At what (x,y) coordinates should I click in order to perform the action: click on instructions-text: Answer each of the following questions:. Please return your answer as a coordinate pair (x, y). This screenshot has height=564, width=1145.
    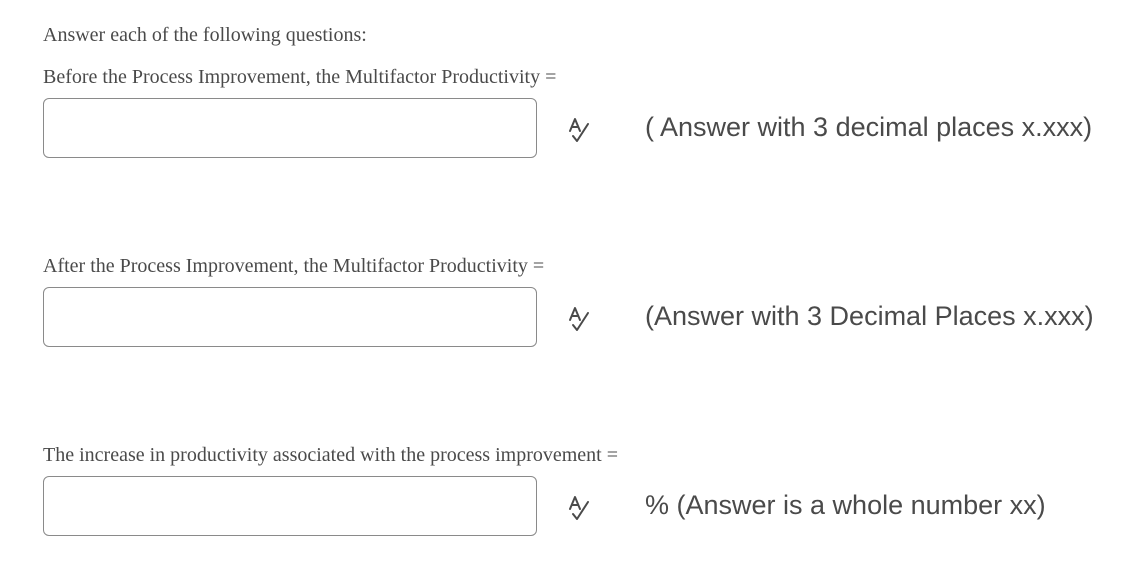
    Looking at the image, I should click on (205, 35).